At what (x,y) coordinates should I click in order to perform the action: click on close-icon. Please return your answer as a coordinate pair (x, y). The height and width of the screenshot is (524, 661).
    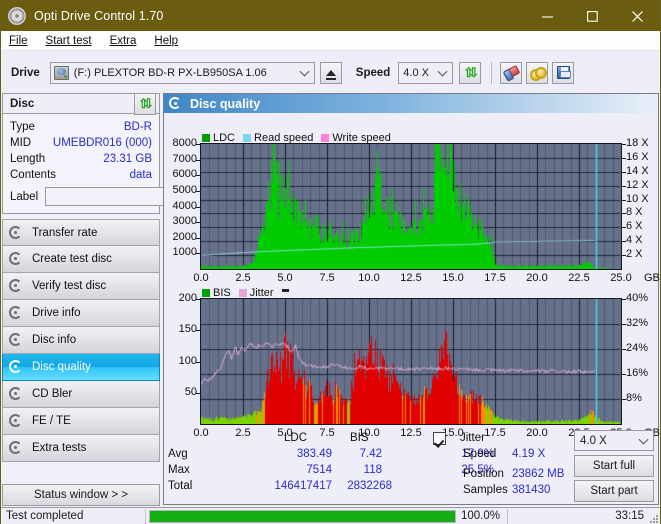
    Looking at the image, I should click on (637, 16).